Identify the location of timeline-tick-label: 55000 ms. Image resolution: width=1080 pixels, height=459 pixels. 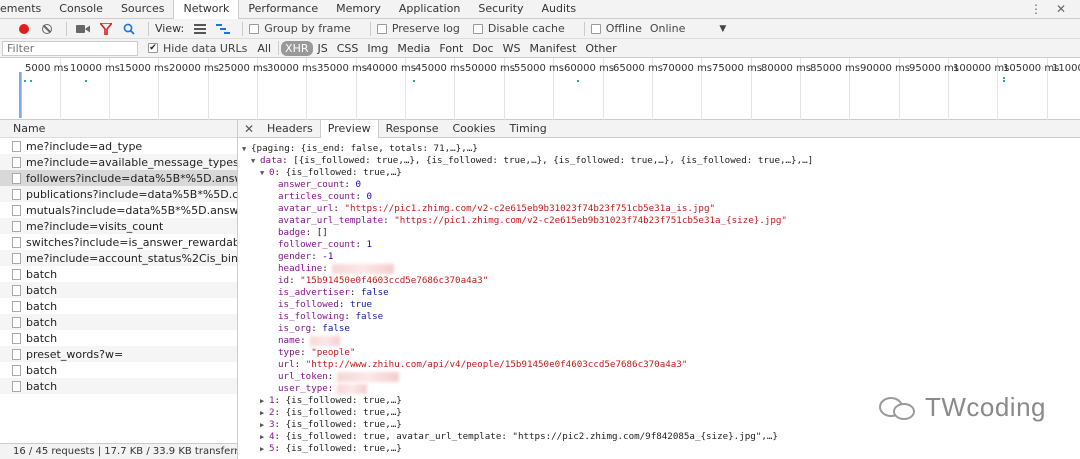
(539, 68).